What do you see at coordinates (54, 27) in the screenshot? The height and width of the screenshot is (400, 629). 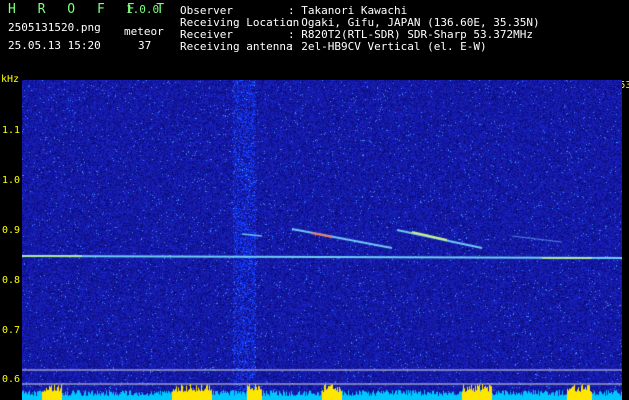 I see `file-name: 2505131520.png` at bounding box center [54, 27].